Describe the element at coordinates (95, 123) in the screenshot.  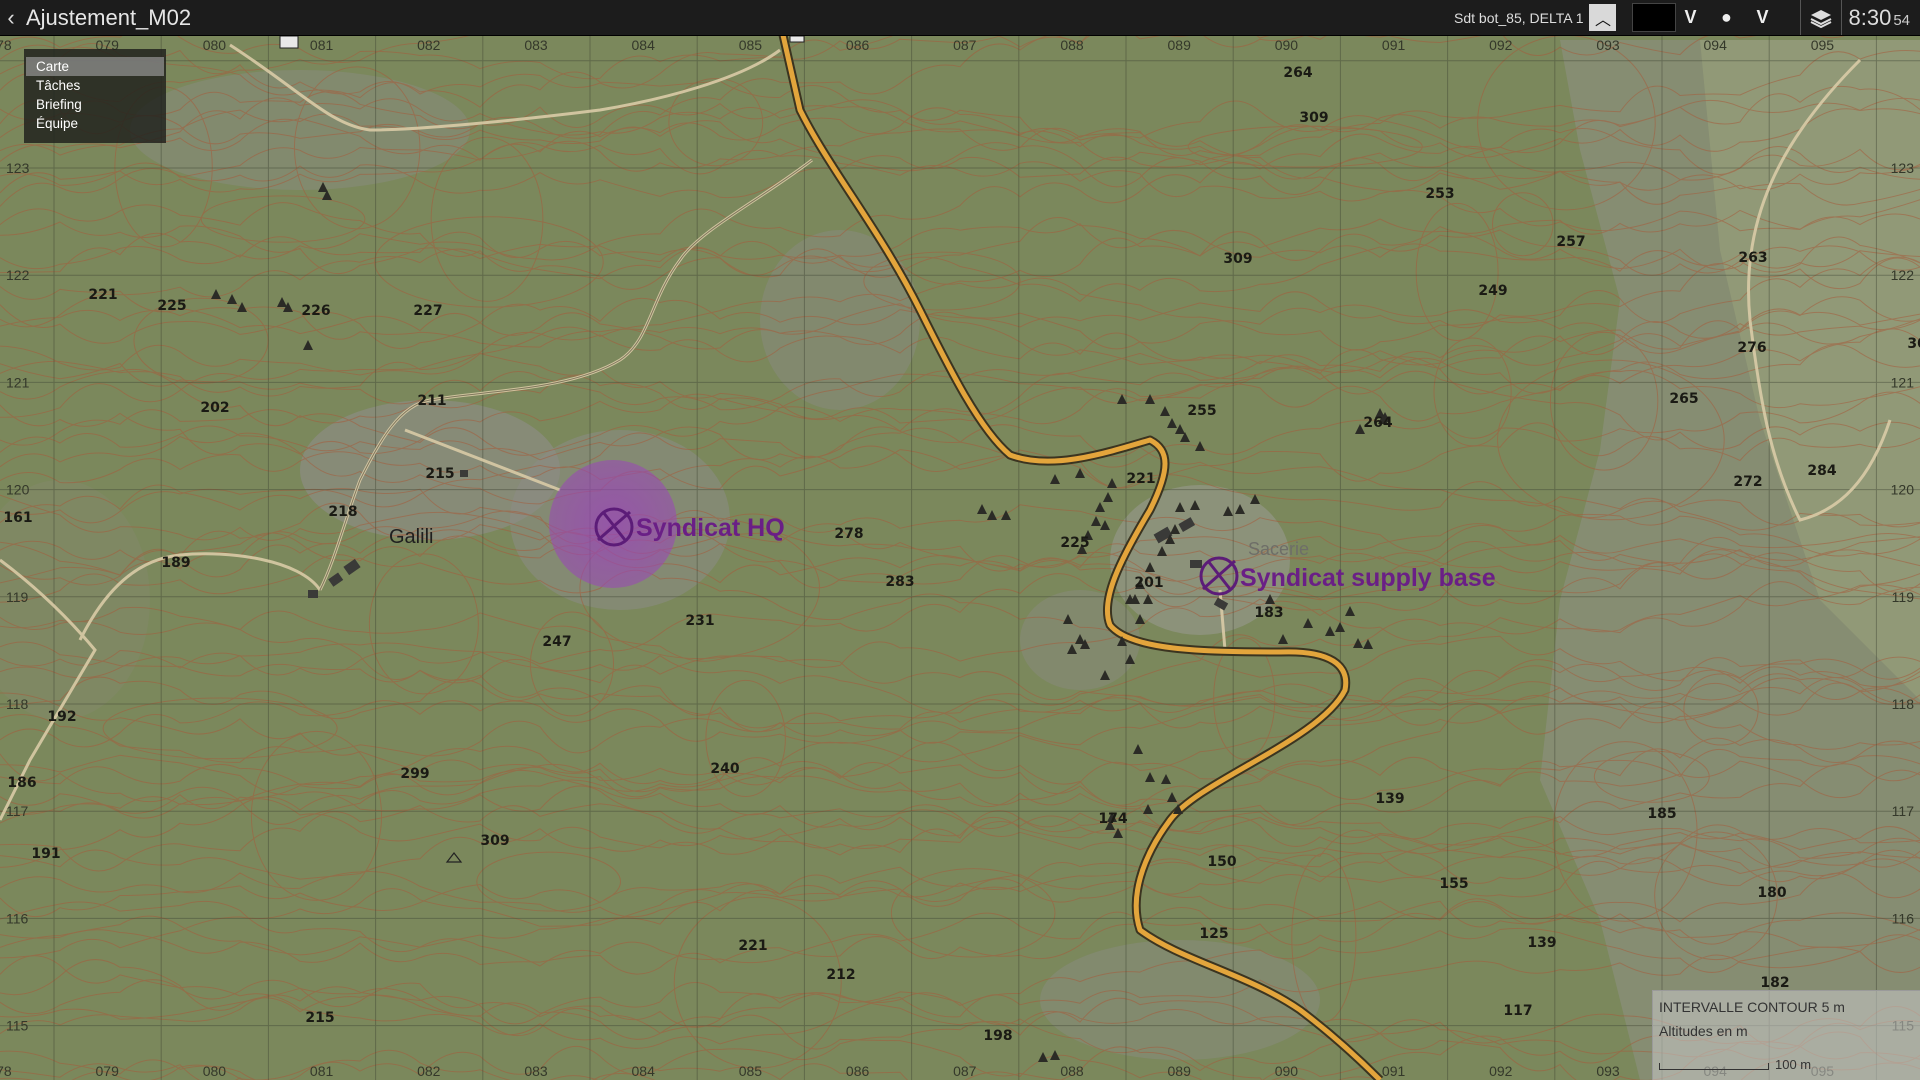
I see `menu-item-equipe: Équipe` at that location.